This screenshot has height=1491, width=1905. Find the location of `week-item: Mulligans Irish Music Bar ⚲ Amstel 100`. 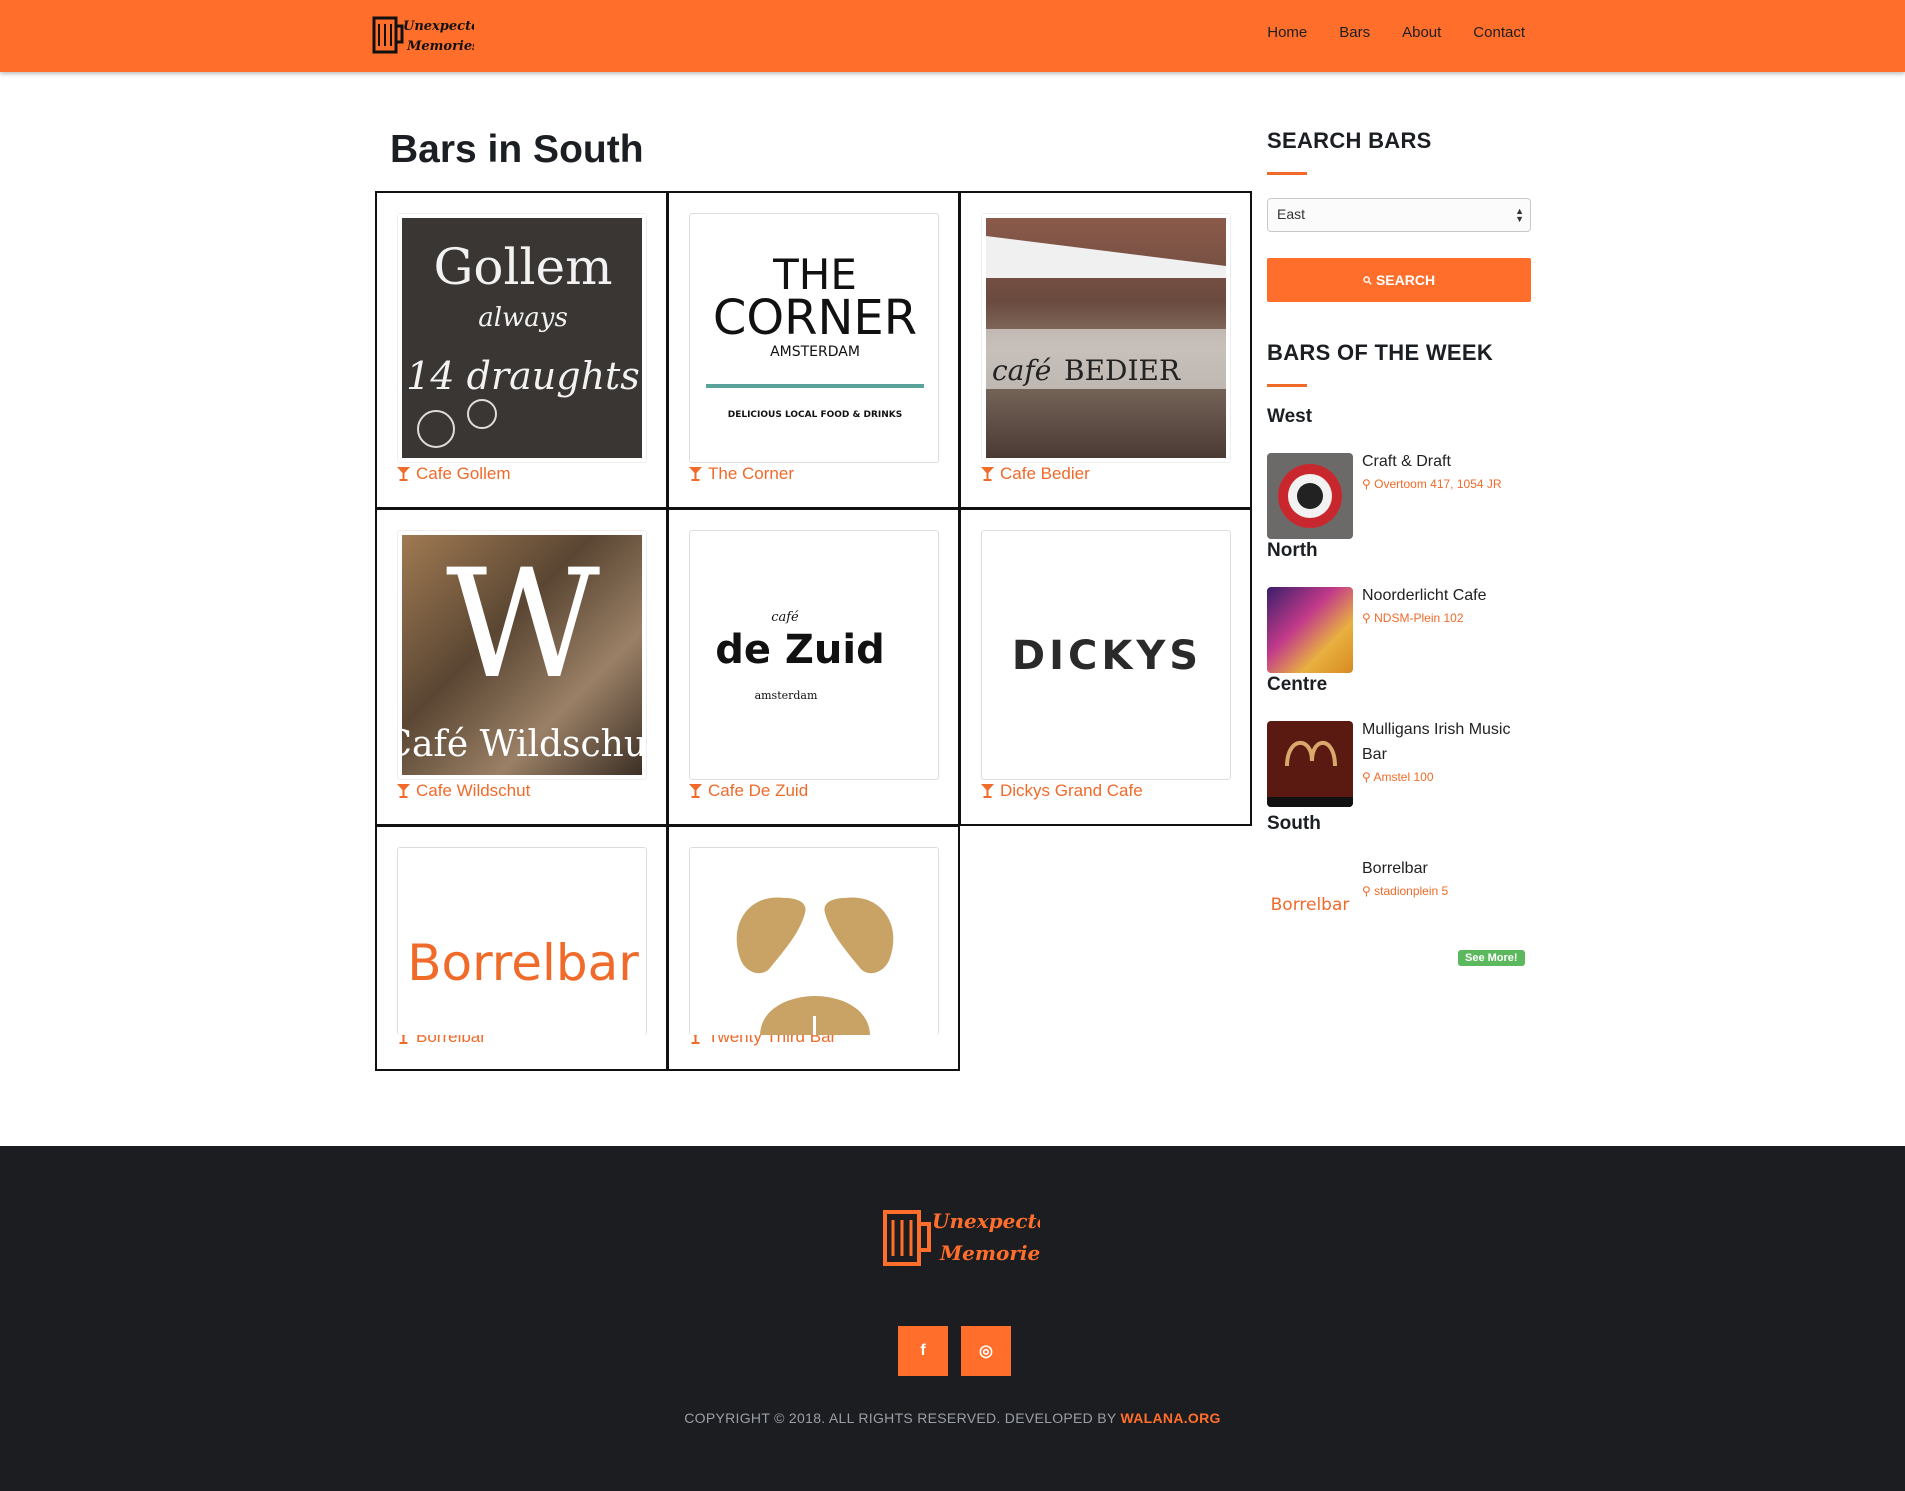

week-item: Mulligans Irish Music Bar ⚲ Amstel 100 is located at coordinates (1399, 764).